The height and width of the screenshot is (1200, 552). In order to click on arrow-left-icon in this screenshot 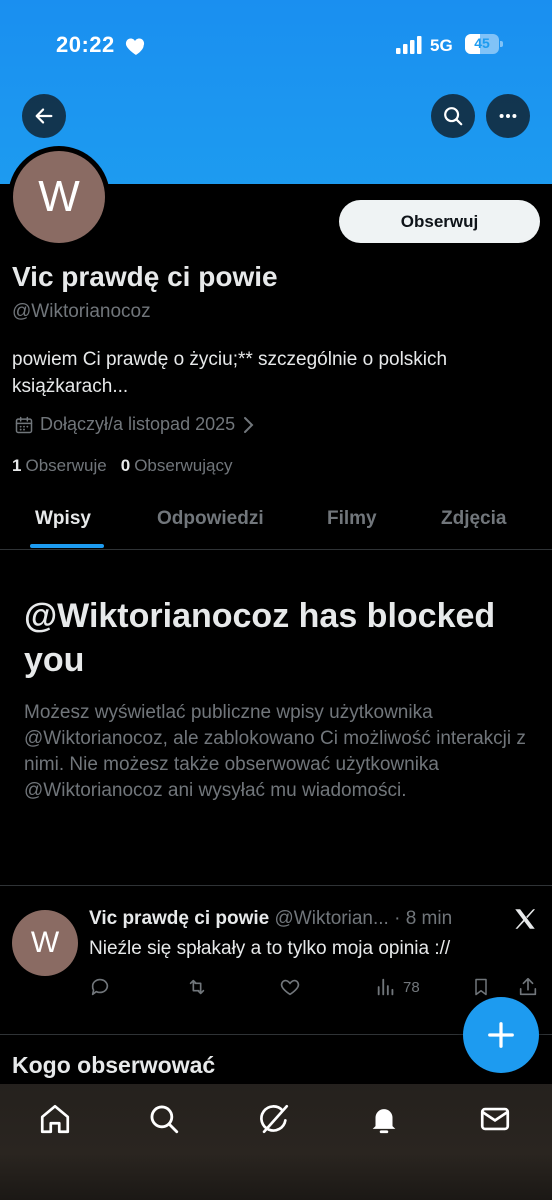, I will do `click(44, 116)`.